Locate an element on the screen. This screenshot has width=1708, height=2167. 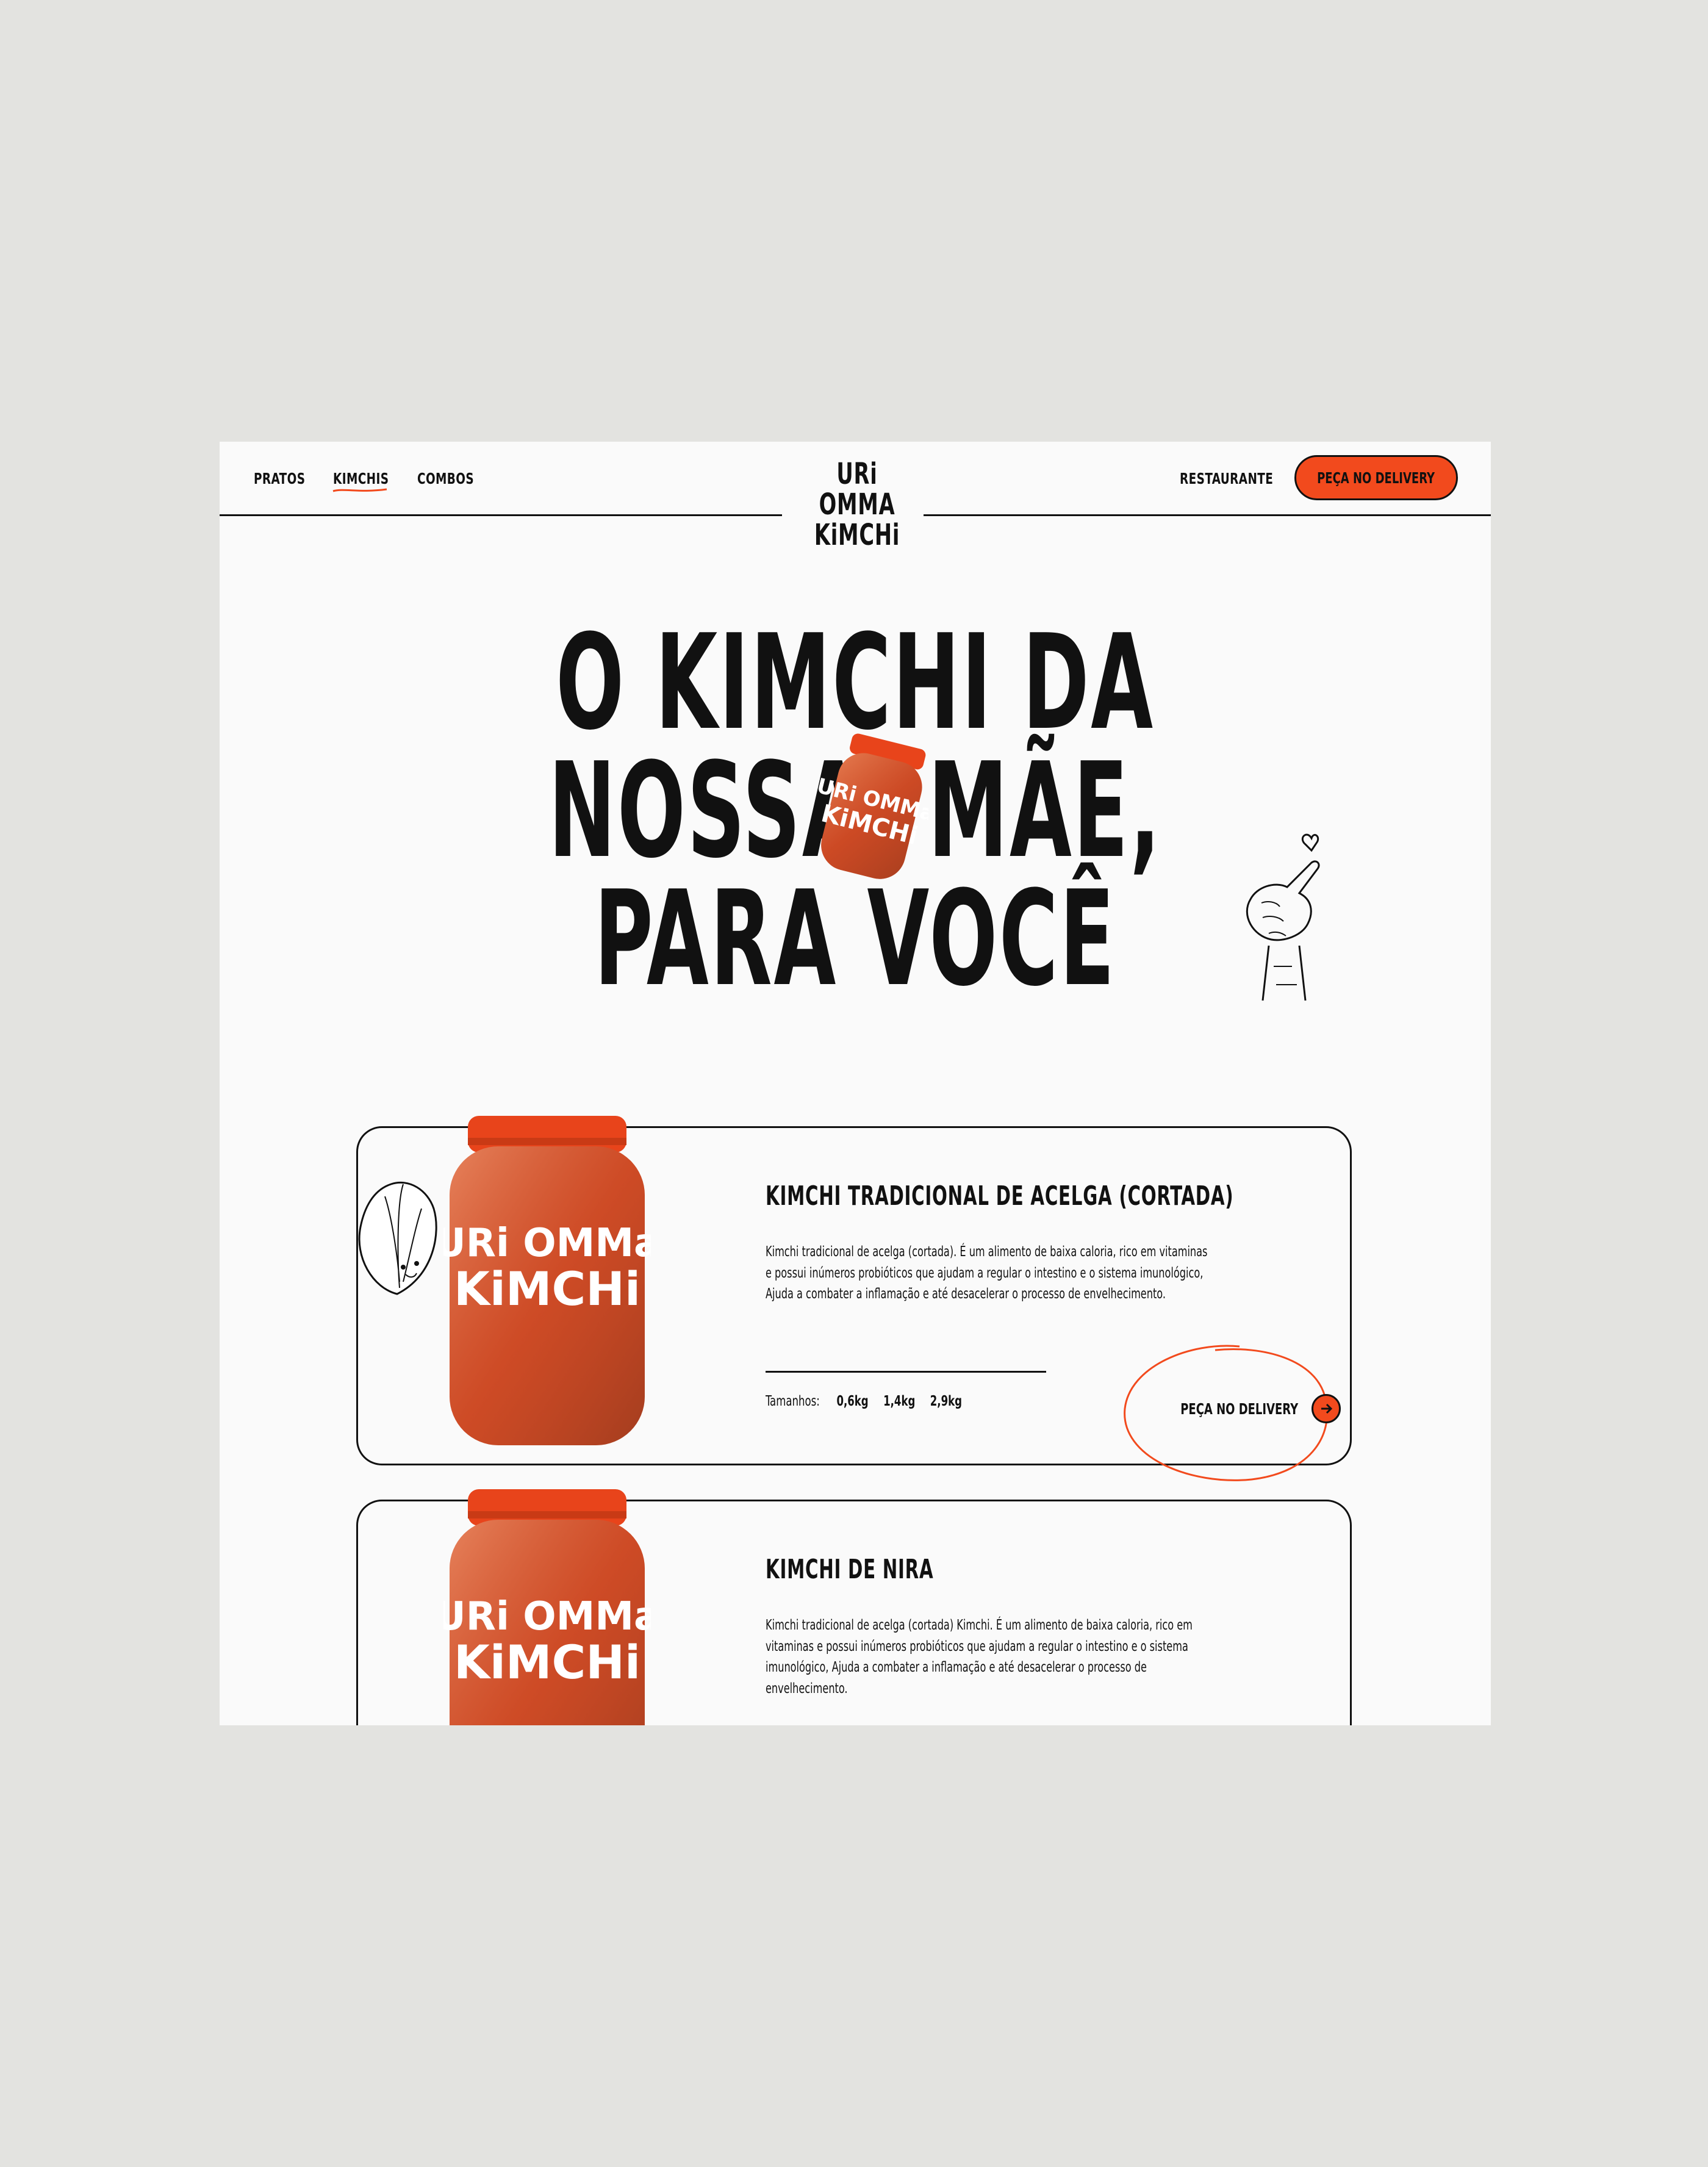
arrow-right-icon is located at coordinates (1326, 1408).